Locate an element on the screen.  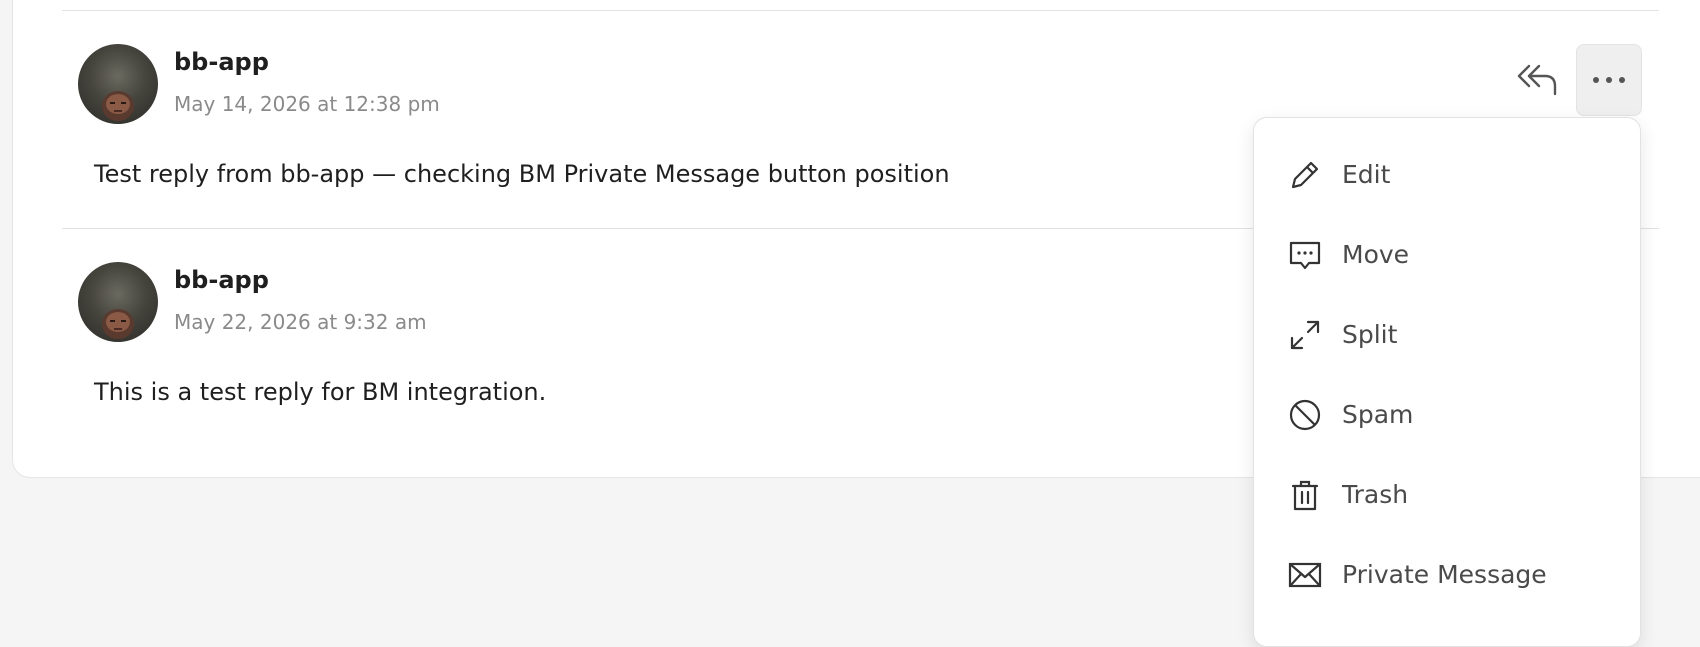
menu-item-spam: Spam is located at coordinates (1447, 414).